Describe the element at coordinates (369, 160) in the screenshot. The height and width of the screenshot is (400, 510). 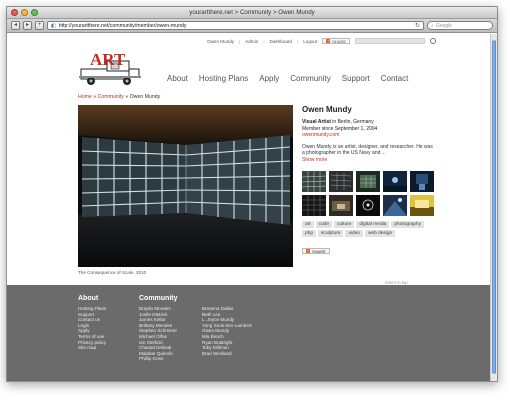
I see `show-more-link: Show more` at that location.